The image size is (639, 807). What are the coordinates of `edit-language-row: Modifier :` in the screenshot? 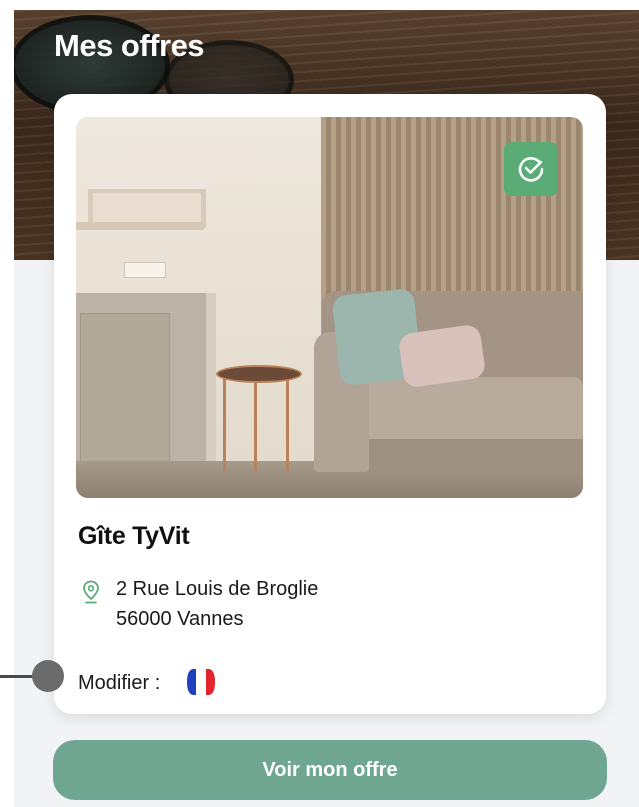 It's located at (178, 682).